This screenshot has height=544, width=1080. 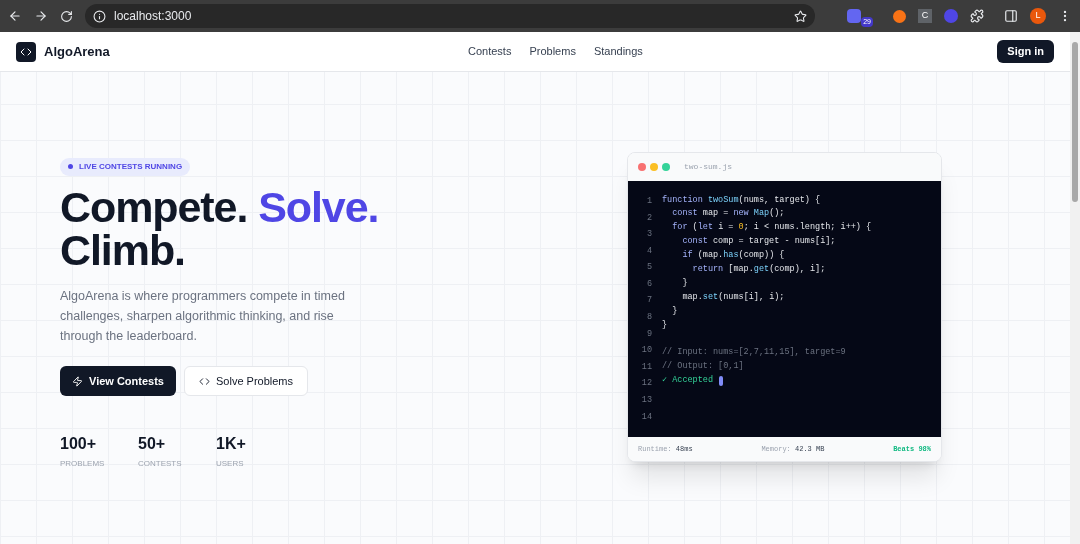 I want to click on stat-value: 1K+, so click(x=231, y=444).